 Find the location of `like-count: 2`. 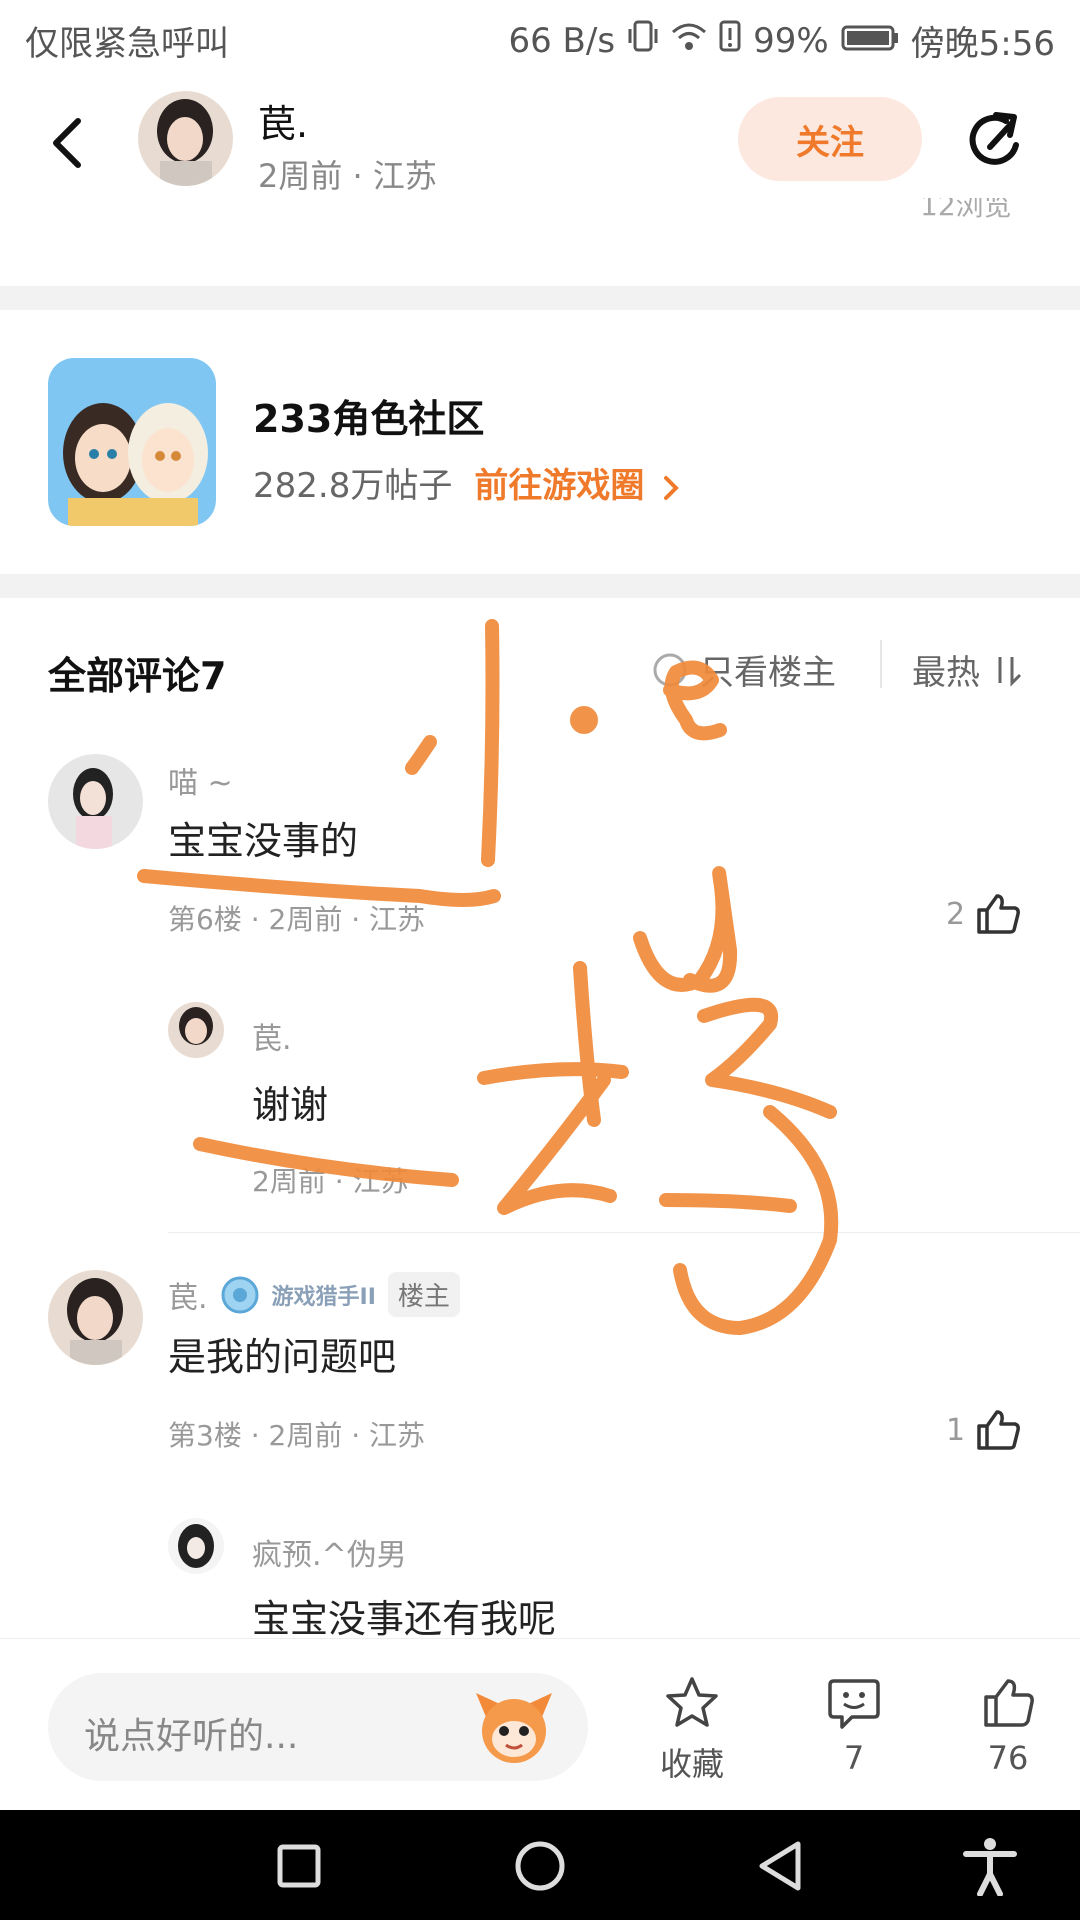

like-count: 2 is located at coordinates (956, 914).